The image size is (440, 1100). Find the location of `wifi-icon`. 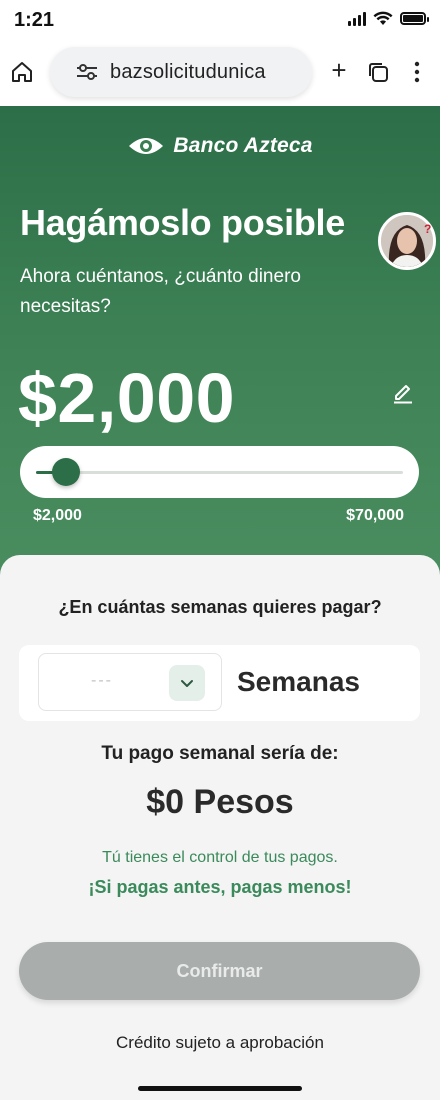

wifi-icon is located at coordinates (383, 18).